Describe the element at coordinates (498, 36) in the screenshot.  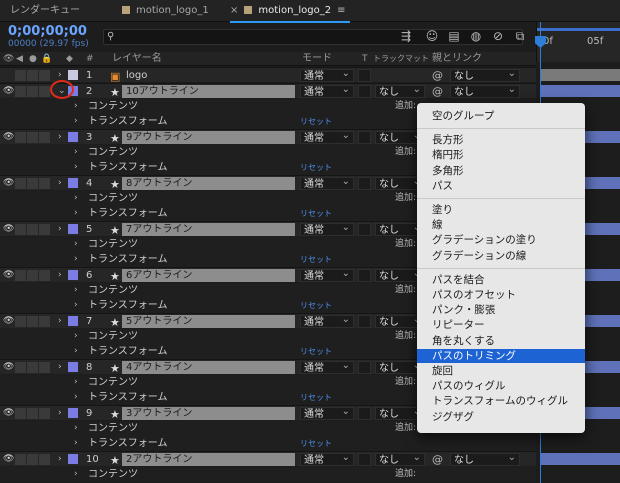
I see `graph-editor-icon: ⊘` at that location.